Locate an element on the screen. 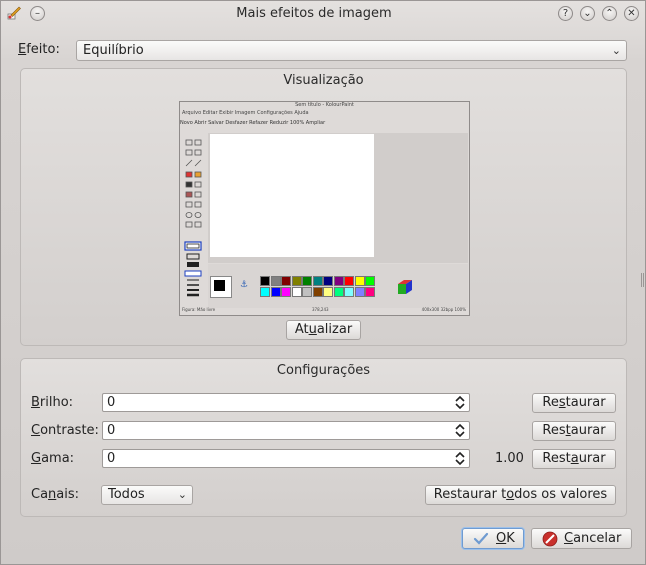  channels-combobox: Todos ⌄ is located at coordinates (147, 495).